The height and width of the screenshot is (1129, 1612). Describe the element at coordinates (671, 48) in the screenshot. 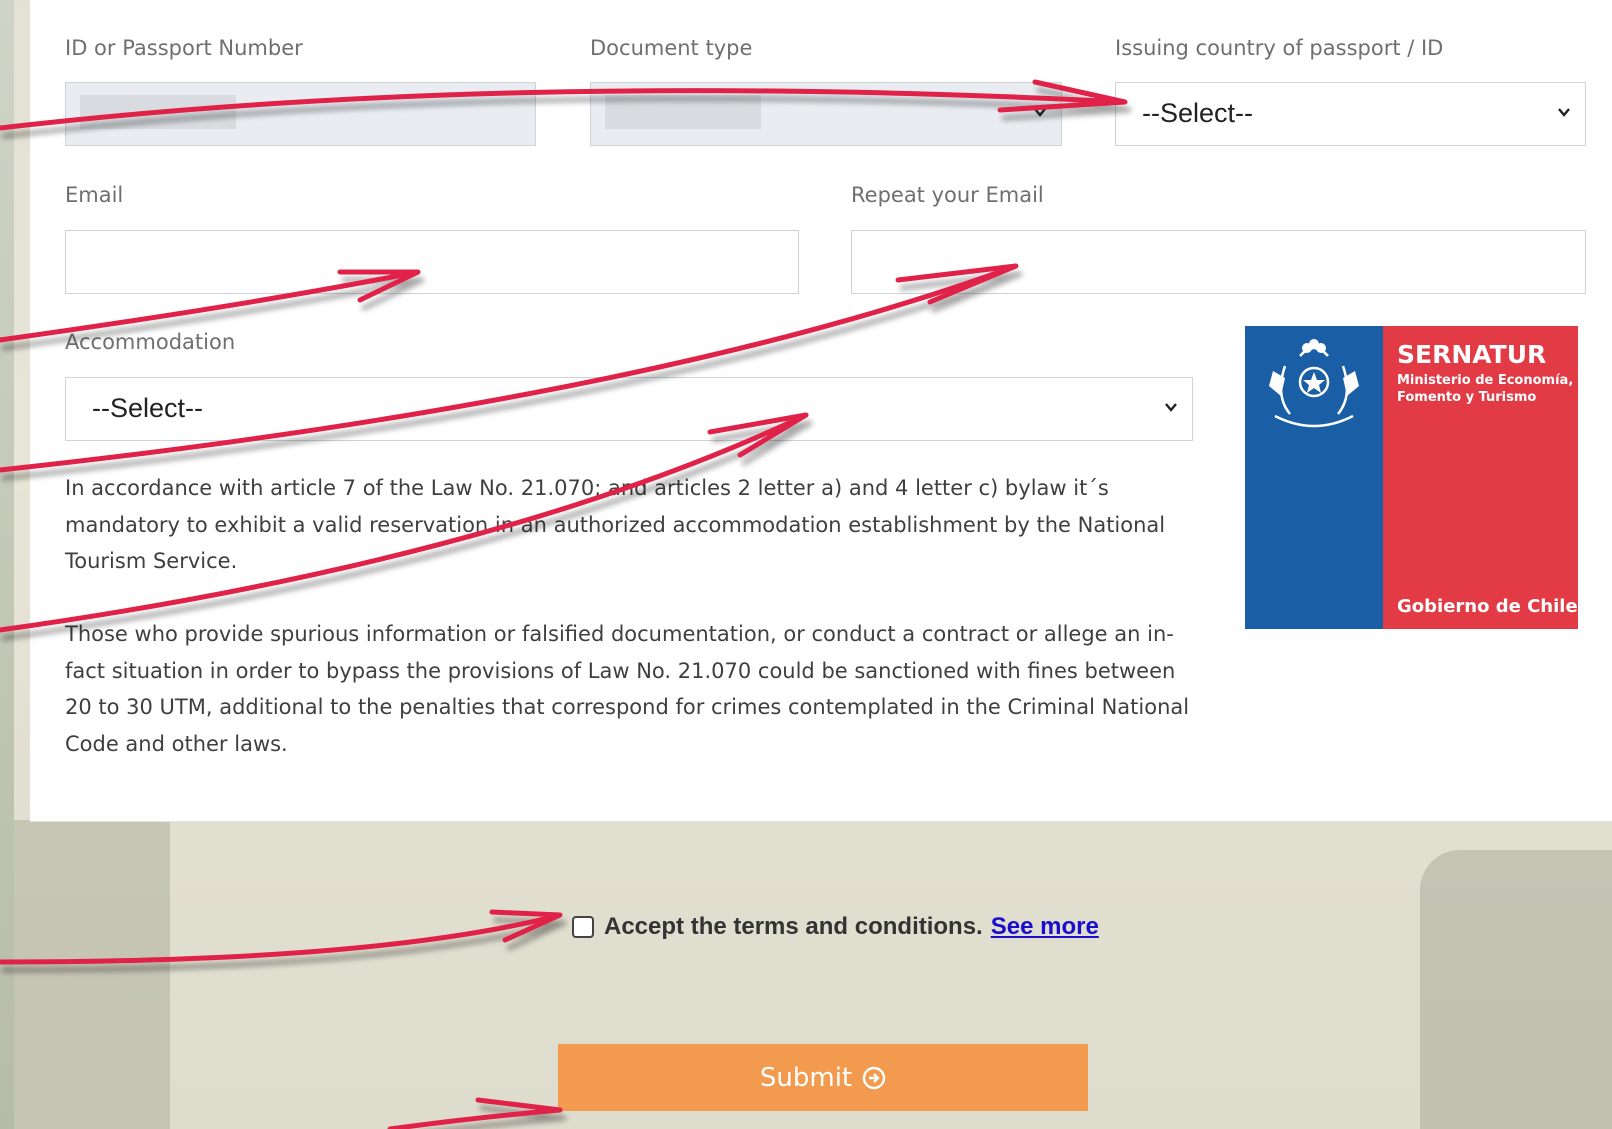

I see `document-type-label: Document type` at that location.